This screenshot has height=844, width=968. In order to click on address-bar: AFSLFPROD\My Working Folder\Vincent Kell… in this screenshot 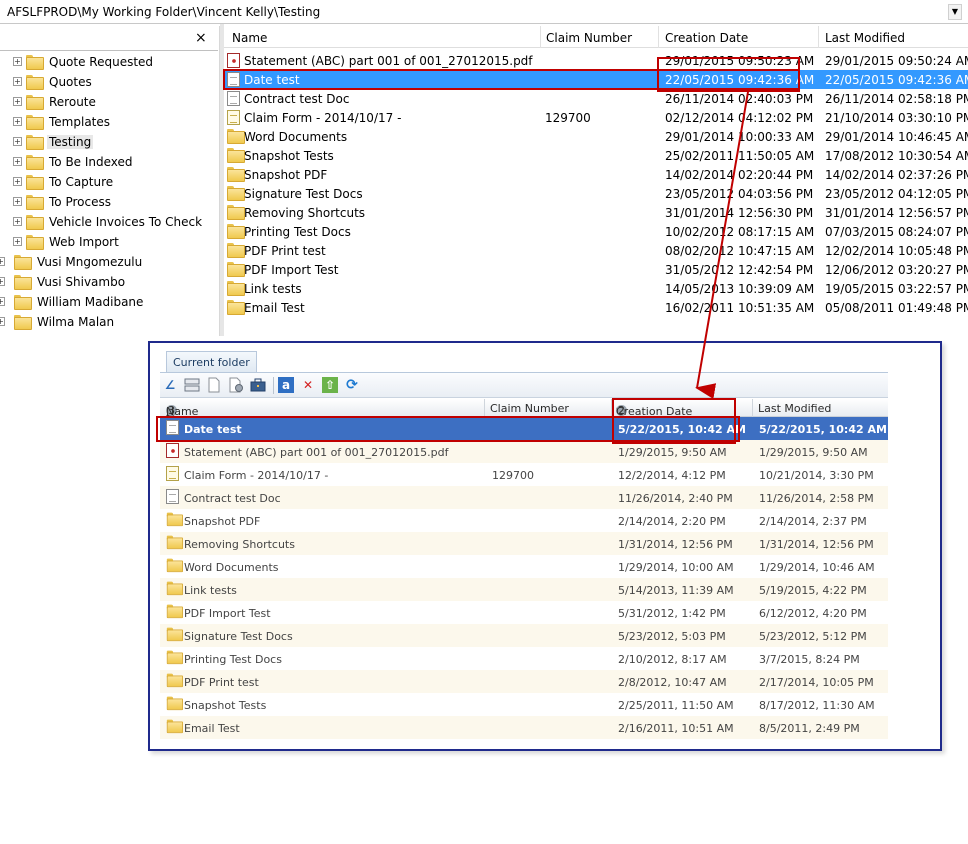, I will do `click(484, 12)`.